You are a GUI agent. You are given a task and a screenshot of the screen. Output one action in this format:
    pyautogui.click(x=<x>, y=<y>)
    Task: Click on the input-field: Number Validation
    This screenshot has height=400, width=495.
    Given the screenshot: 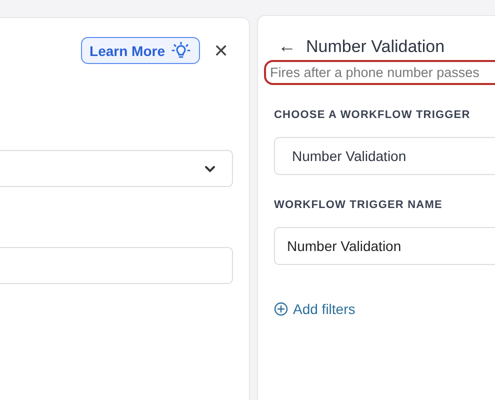 What is the action you would take?
    pyautogui.click(x=384, y=246)
    